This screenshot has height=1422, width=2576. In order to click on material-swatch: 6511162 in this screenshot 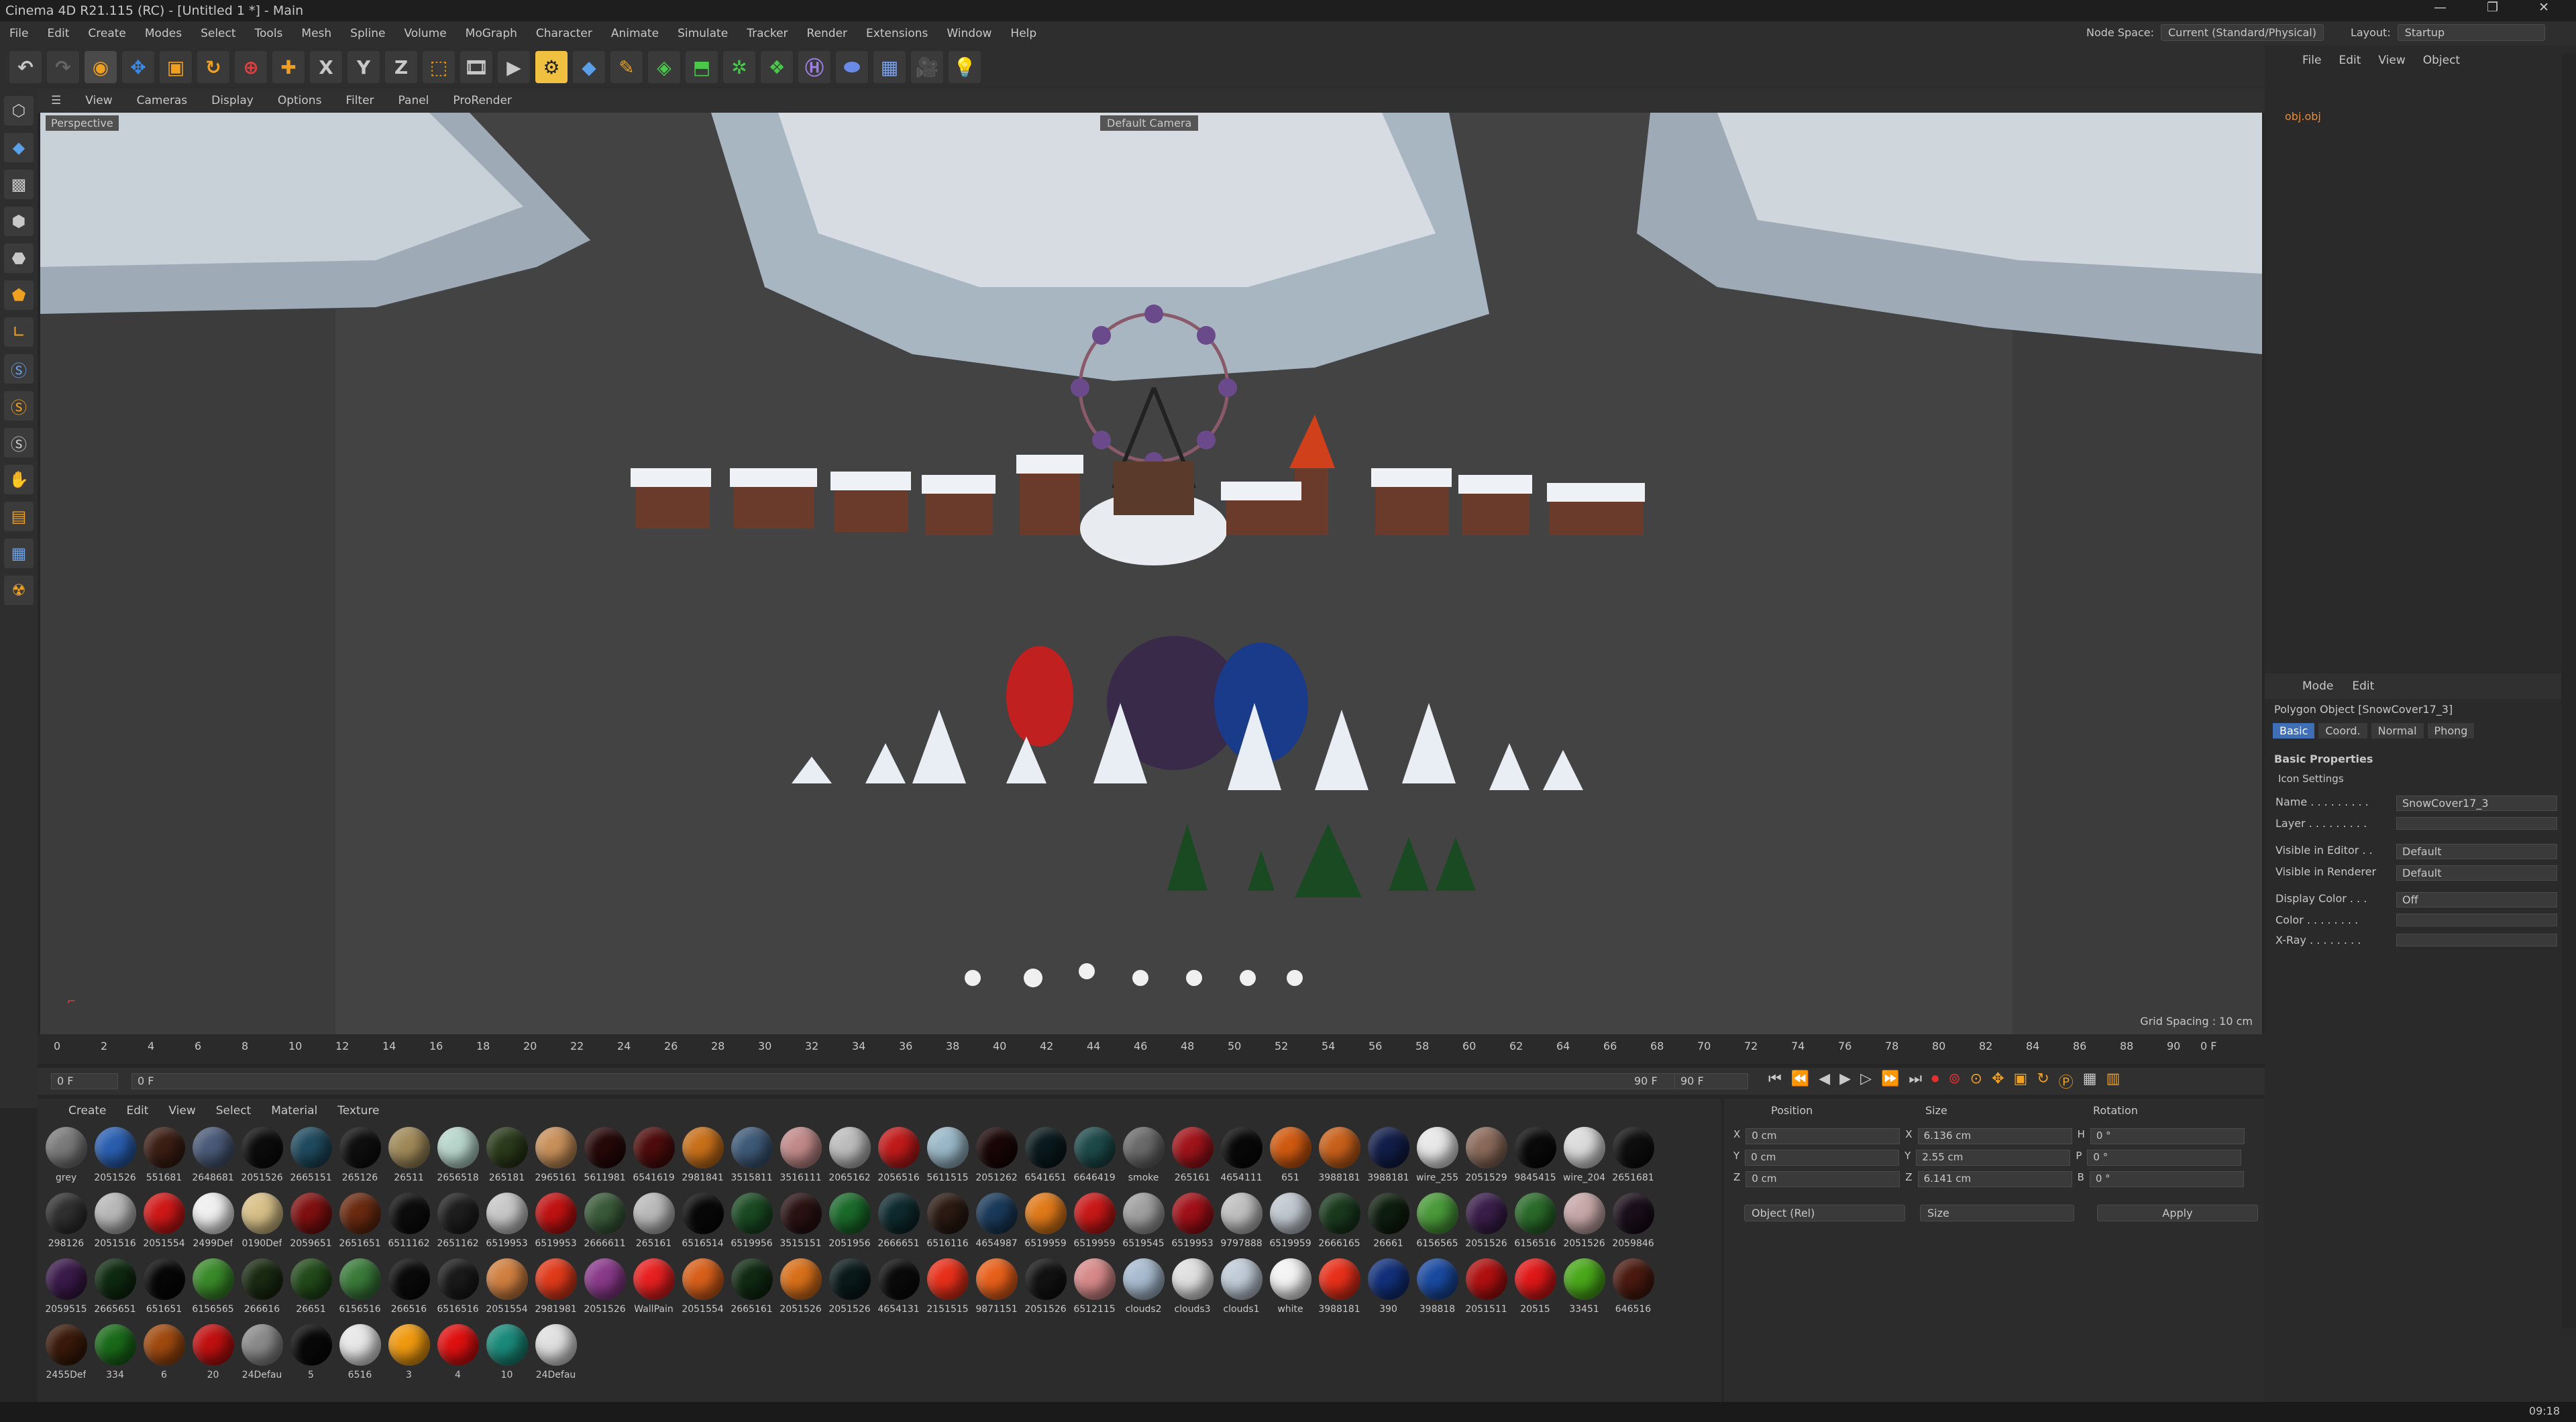, I will do `click(408, 1225)`.